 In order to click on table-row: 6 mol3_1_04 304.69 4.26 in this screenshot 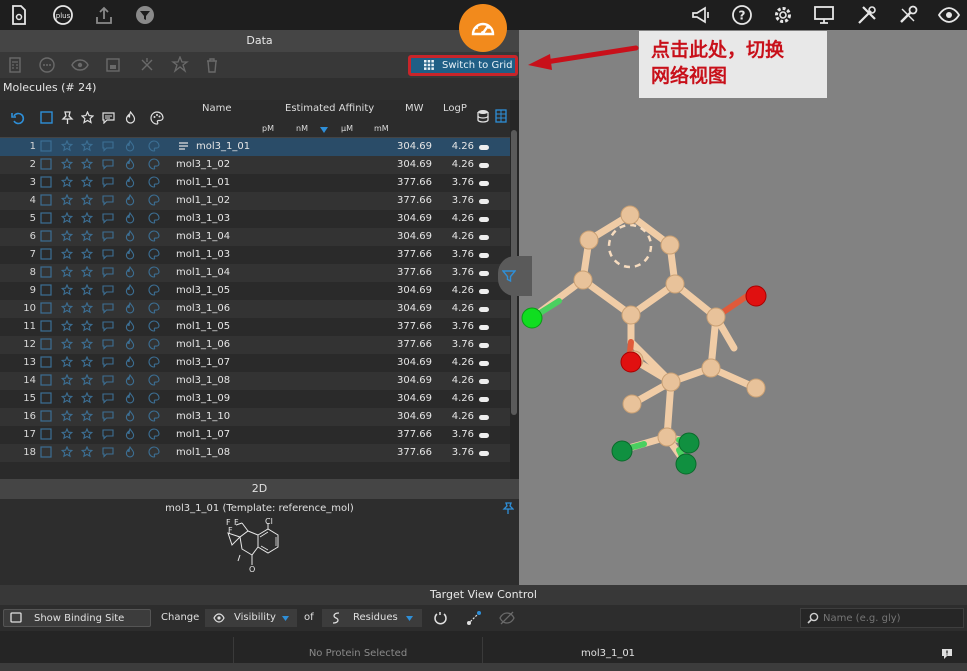, I will do `click(255, 237)`.